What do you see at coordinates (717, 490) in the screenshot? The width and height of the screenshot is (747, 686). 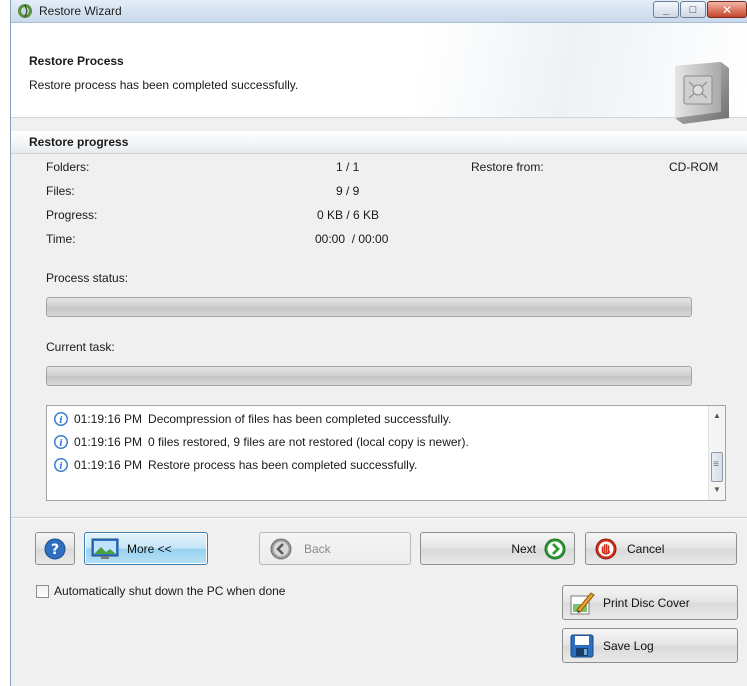 I see `scroll-down-arrow-icon: ▼` at bounding box center [717, 490].